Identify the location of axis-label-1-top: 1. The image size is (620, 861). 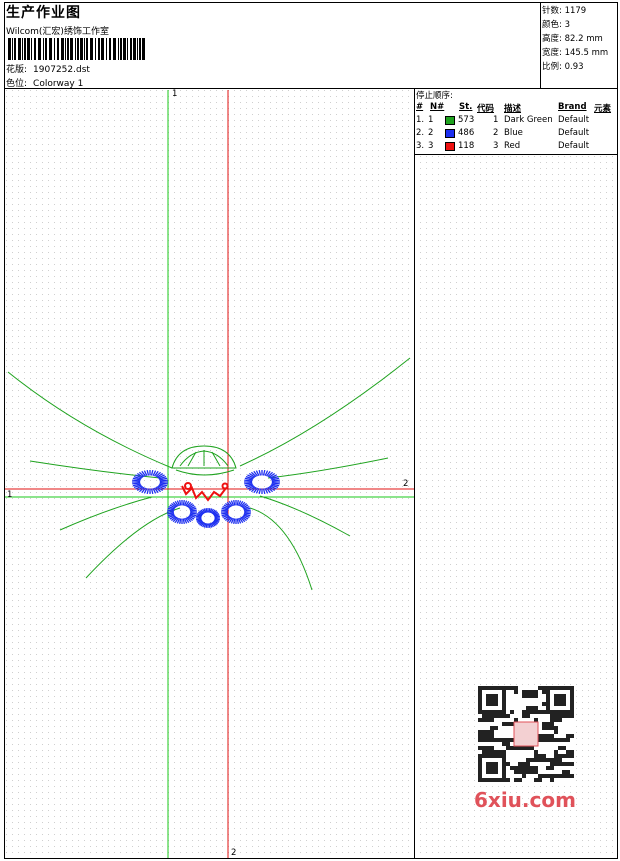
(175, 94).